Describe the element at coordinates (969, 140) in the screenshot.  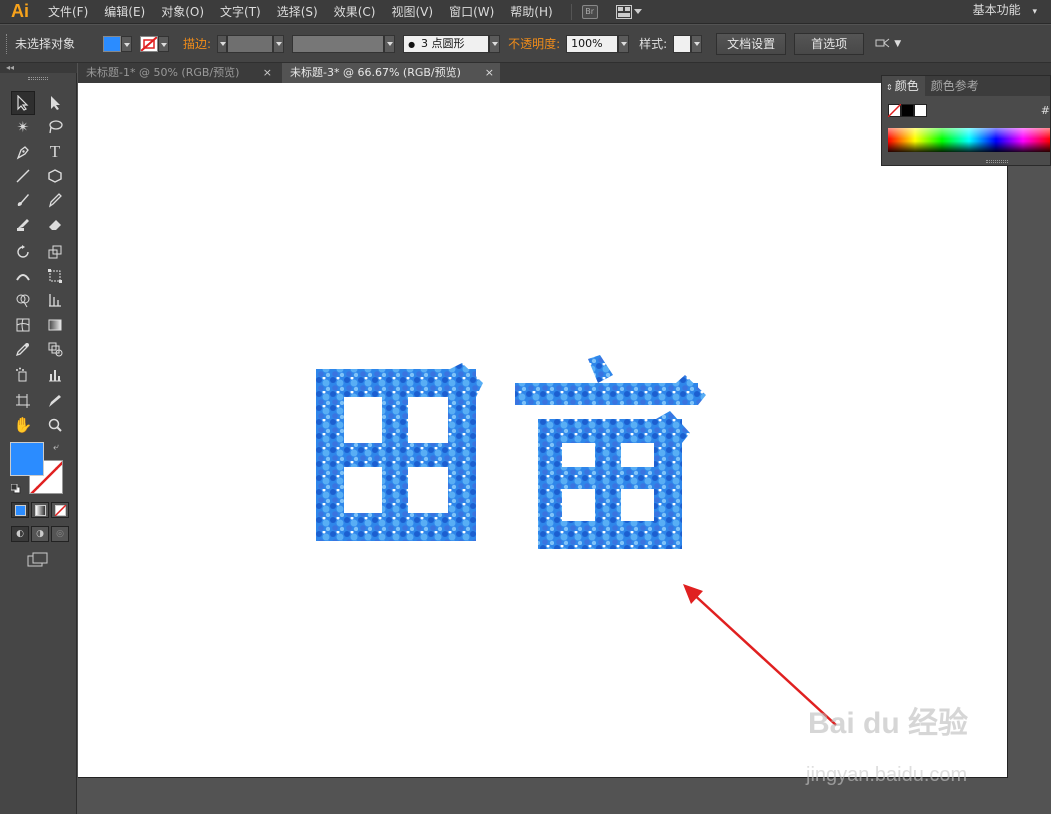
I see `color-spectrum` at that location.